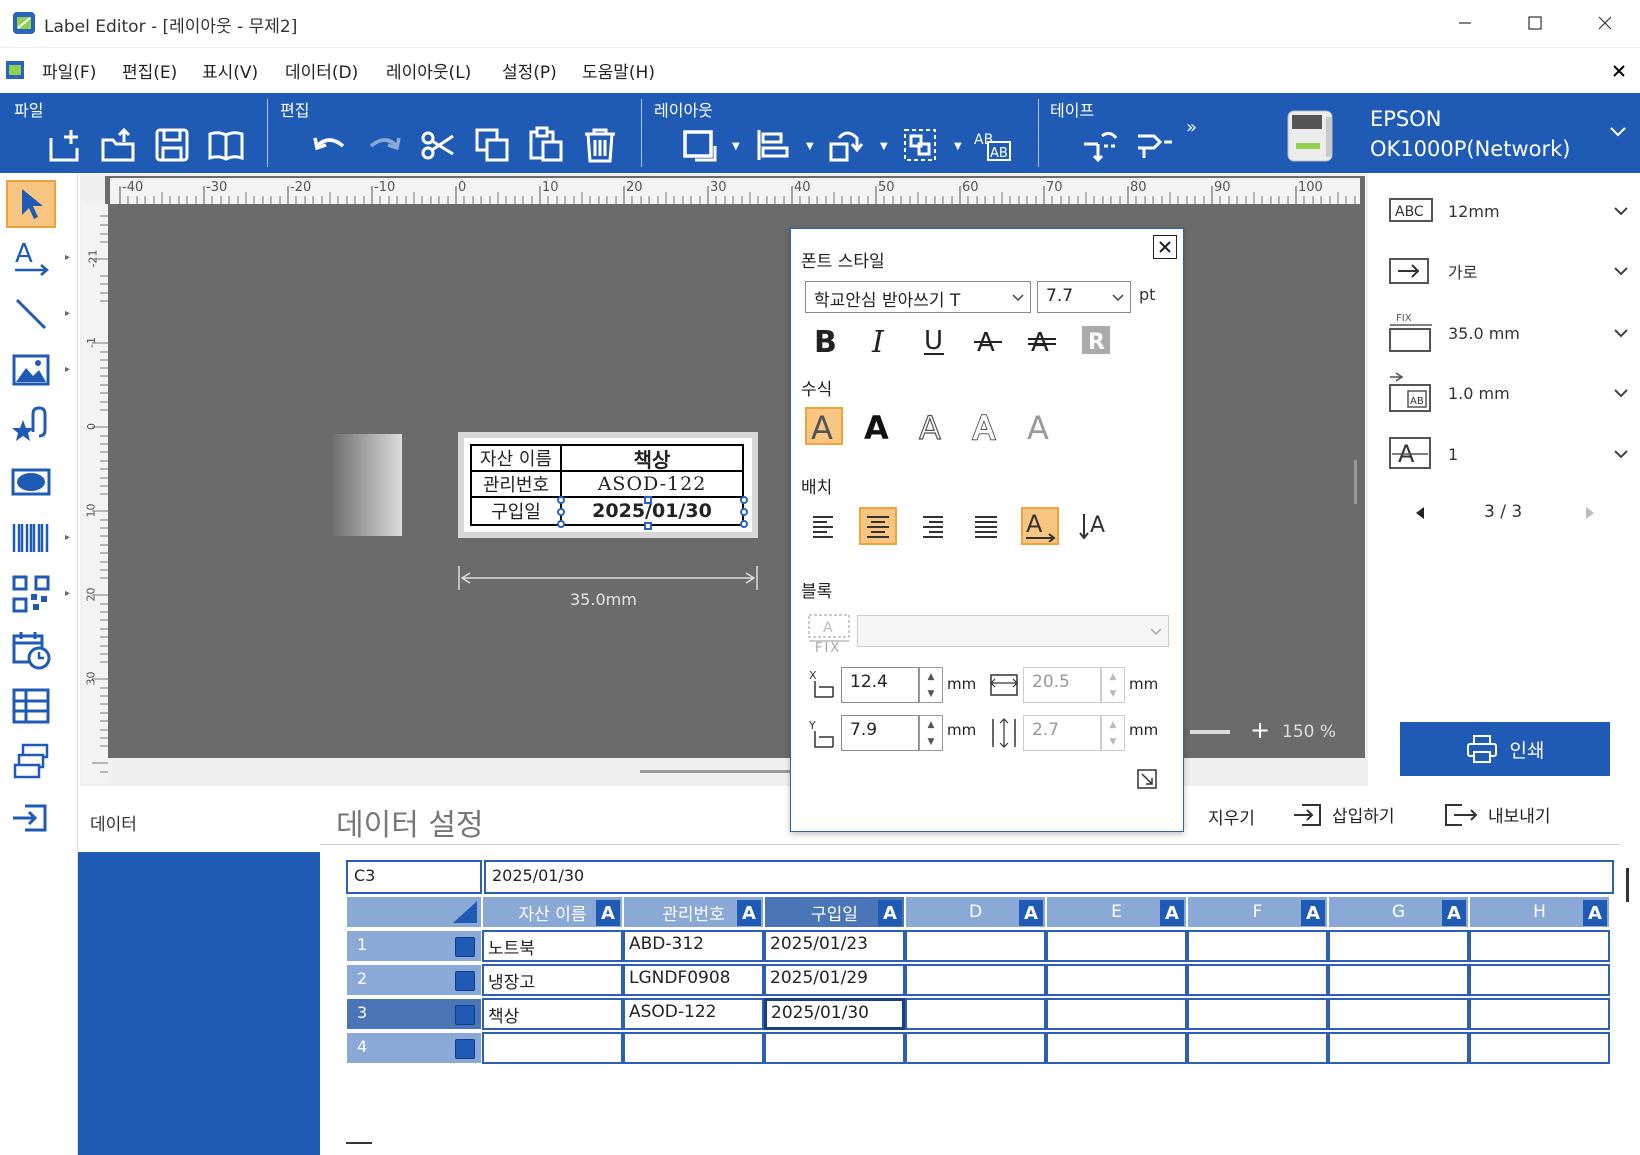 This screenshot has height=1155, width=1640. I want to click on rotate-button, so click(846, 145).